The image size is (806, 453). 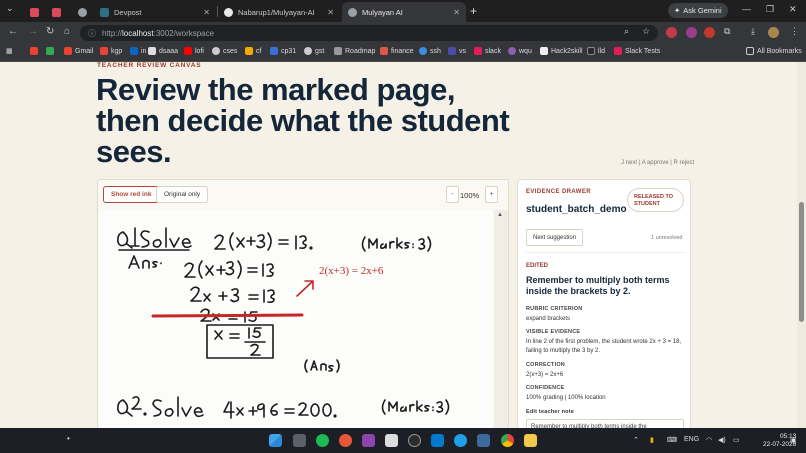 What do you see at coordinates (794, 31) in the screenshot?
I see `menu-icon: ⋮` at bounding box center [794, 31].